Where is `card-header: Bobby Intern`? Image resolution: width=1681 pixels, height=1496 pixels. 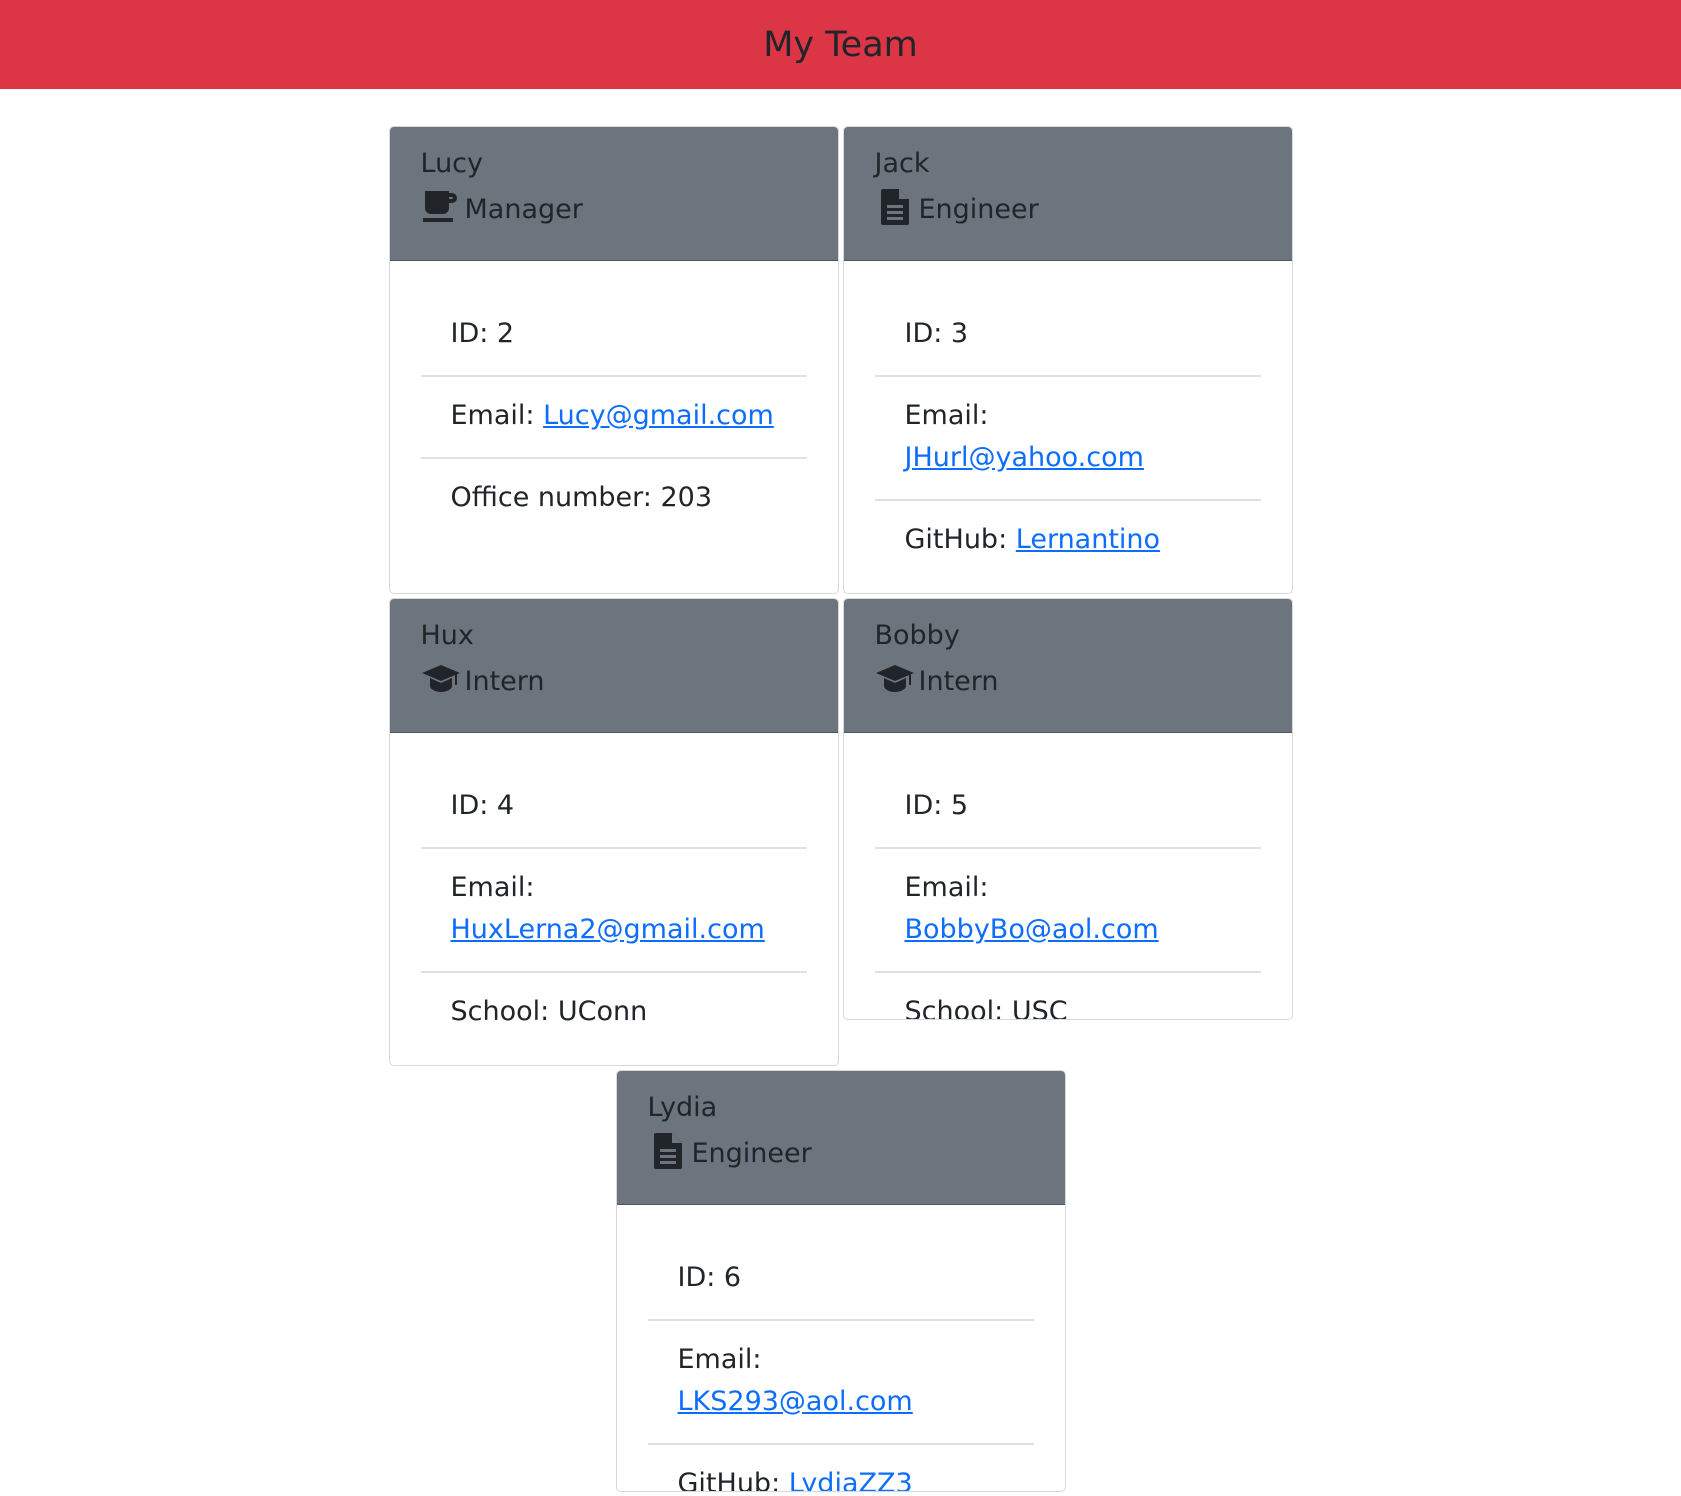
card-header: Bobby Intern is located at coordinates (1067, 666).